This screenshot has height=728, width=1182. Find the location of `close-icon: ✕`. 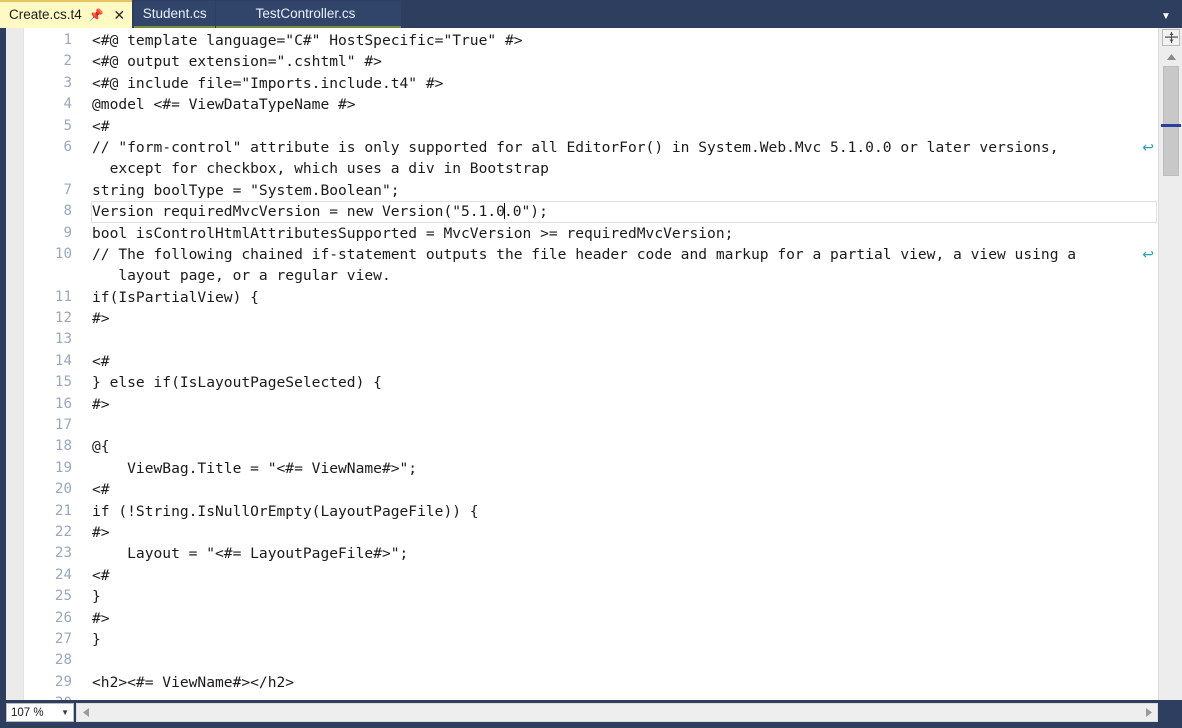

close-icon: ✕ is located at coordinates (119, 15).